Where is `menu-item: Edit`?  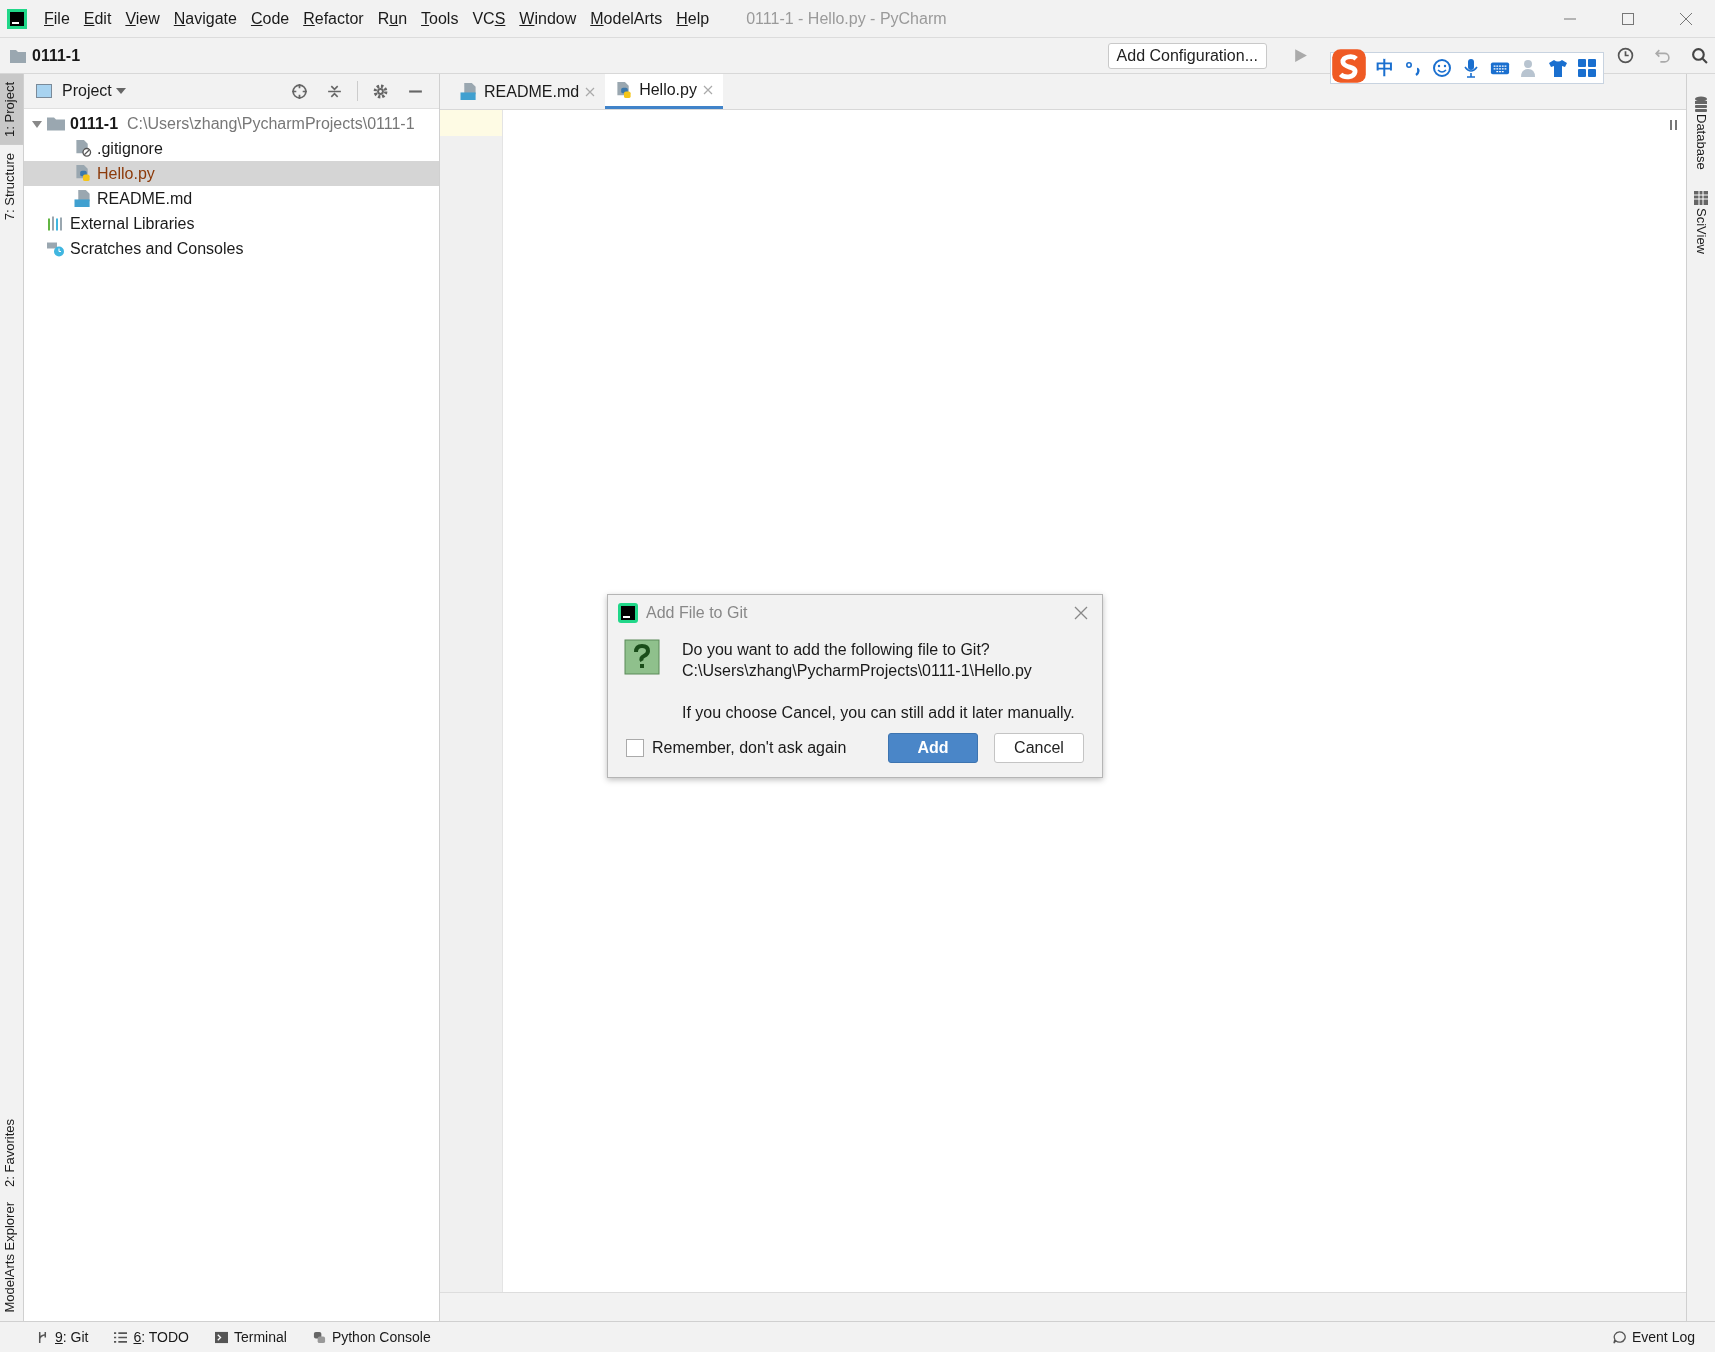
menu-item: Edit is located at coordinates (97, 18).